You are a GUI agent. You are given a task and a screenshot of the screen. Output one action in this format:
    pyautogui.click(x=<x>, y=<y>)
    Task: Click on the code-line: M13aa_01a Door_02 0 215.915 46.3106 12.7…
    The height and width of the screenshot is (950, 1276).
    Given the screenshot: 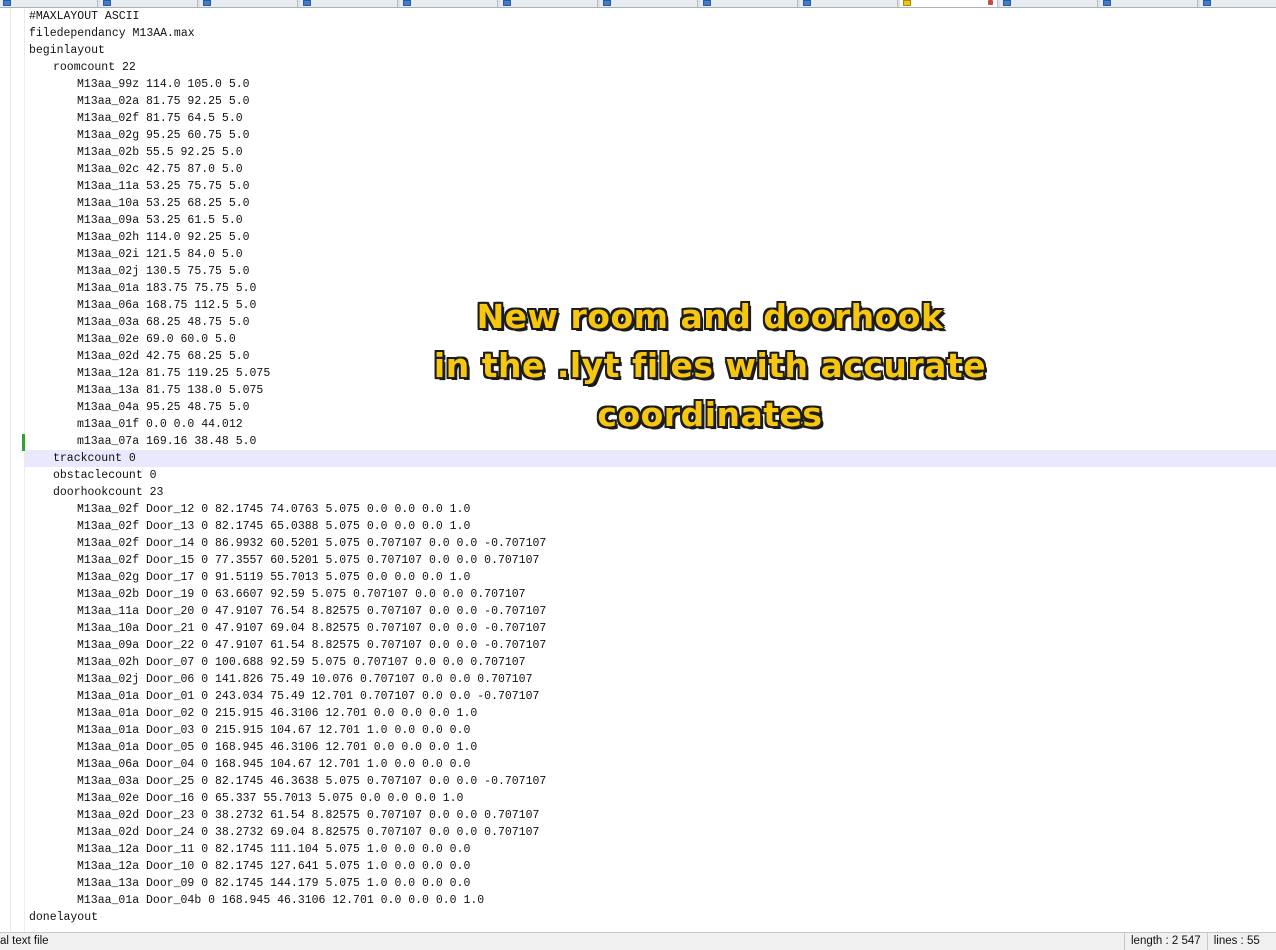 What is the action you would take?
    pyautogui.click(x=650, y=713)
    